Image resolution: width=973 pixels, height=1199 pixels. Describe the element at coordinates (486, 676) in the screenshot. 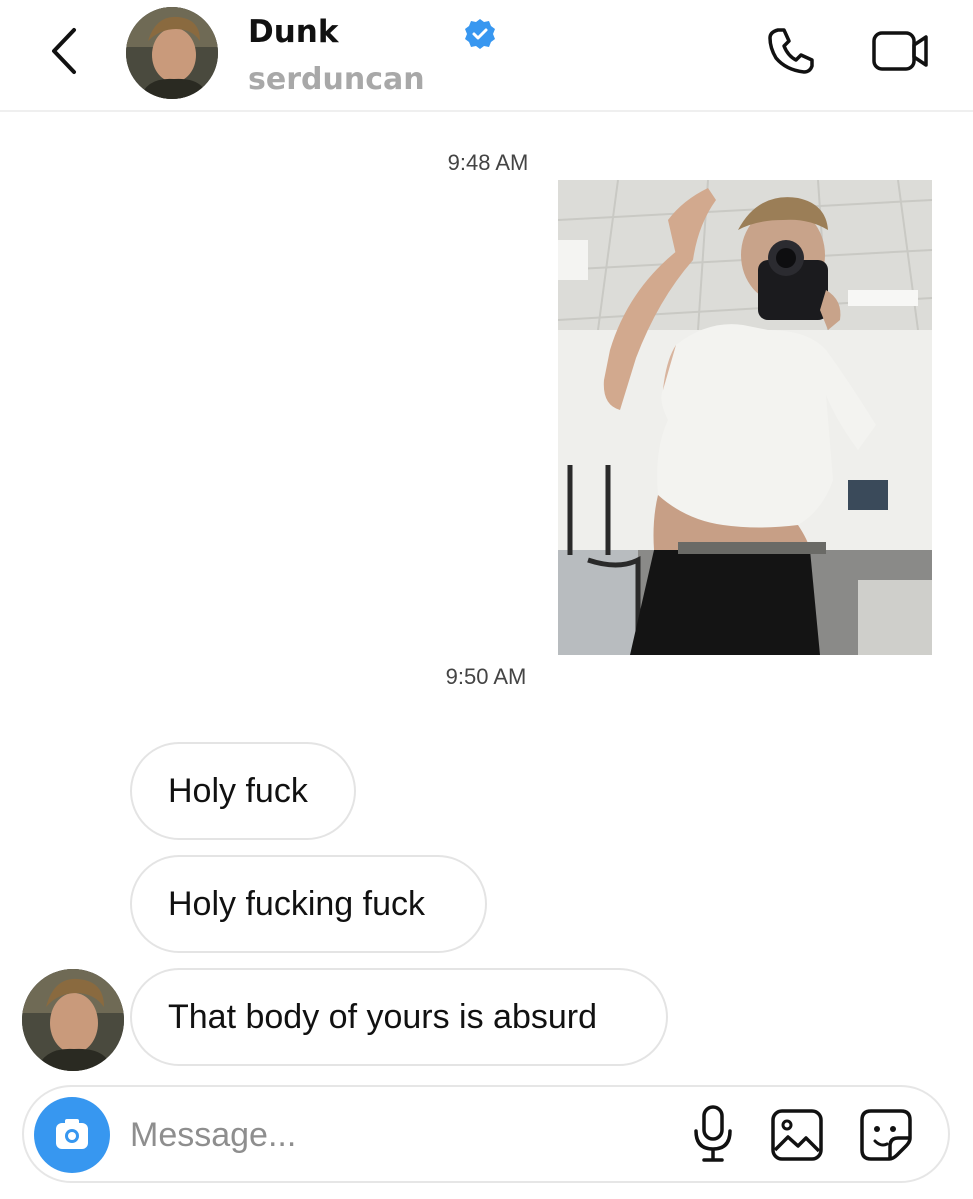

I see `message-timestamp: 9:50 AM` at that location.